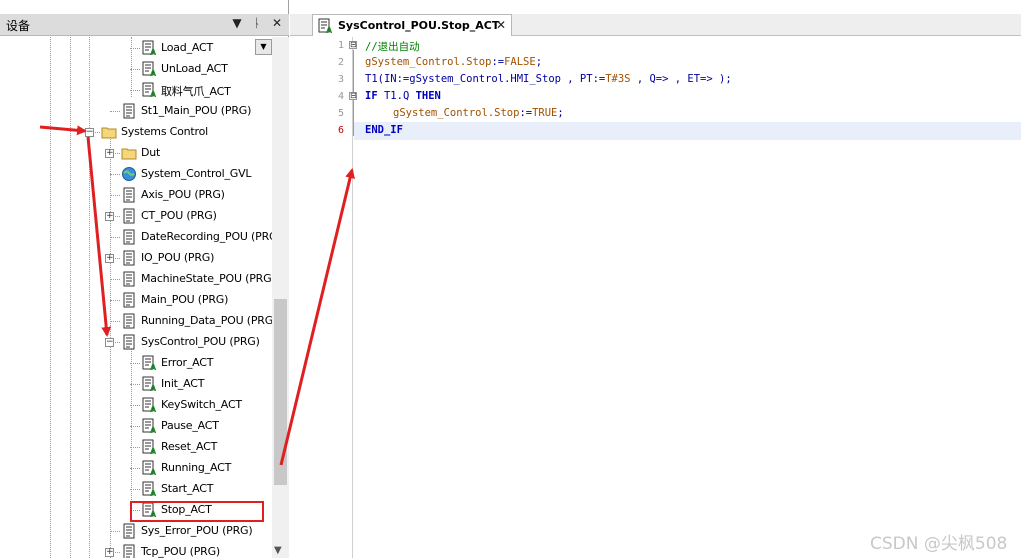 The height and width of the screenshot is (558, 1021). Describe the element at coordinates (384, 130) in the screenshot. I see `code-line-6: END_IF` at that location.